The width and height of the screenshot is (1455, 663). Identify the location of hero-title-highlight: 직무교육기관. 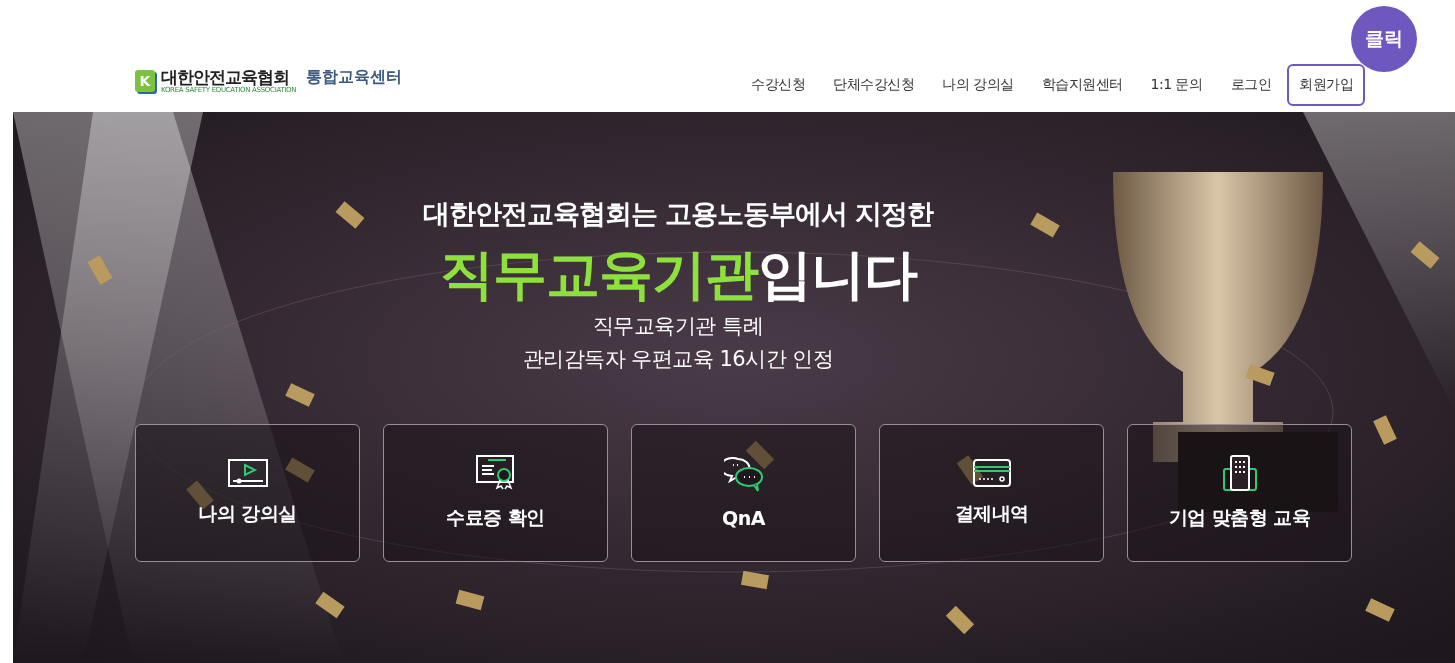
(598, 274).